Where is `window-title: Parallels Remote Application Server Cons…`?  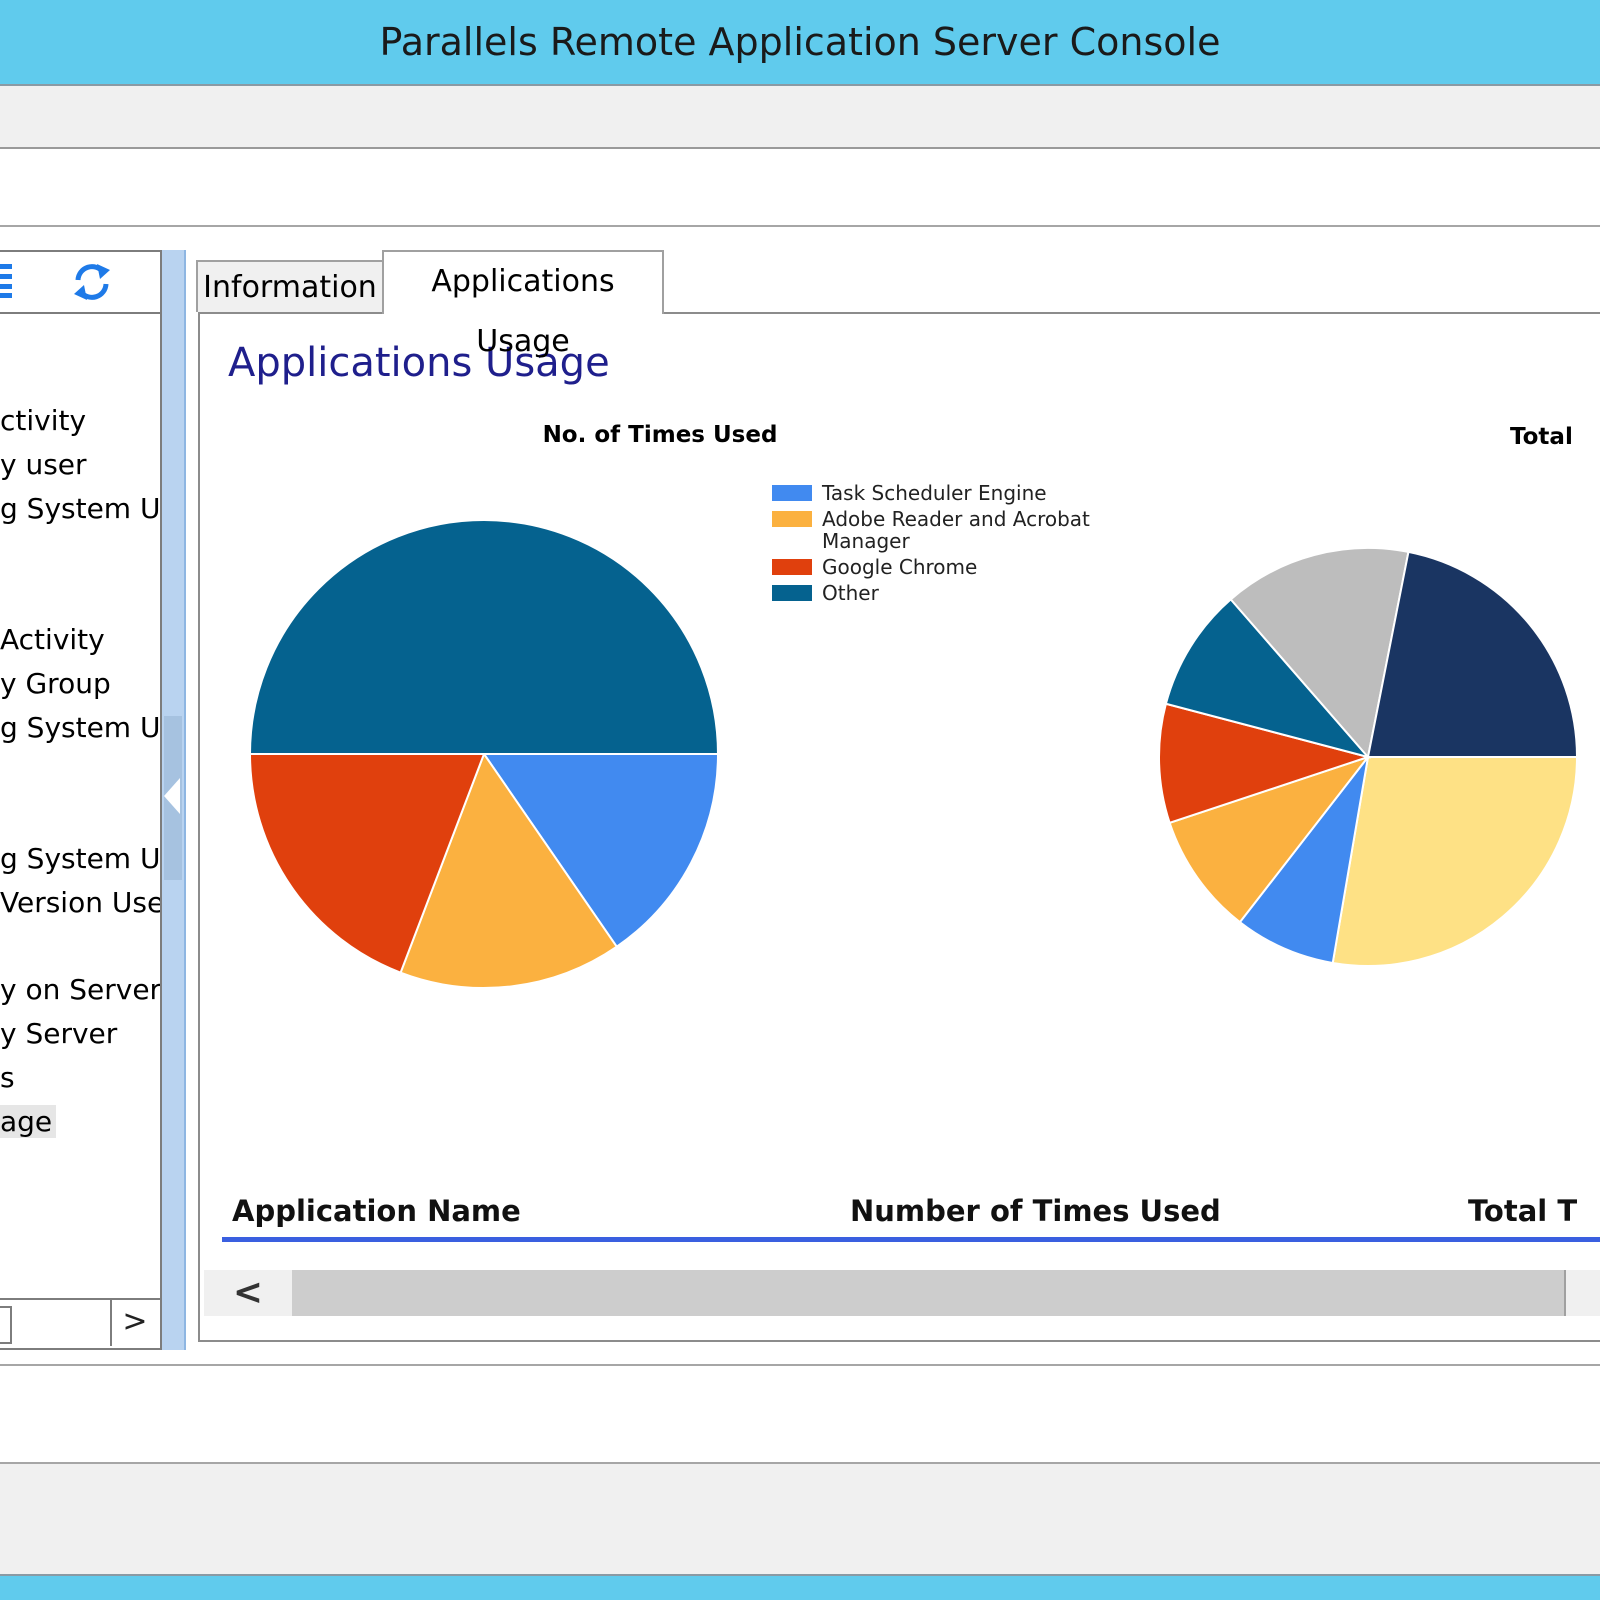 window-title: Parallels Remote Application Server Cons… is located at coordinates (800, 42).